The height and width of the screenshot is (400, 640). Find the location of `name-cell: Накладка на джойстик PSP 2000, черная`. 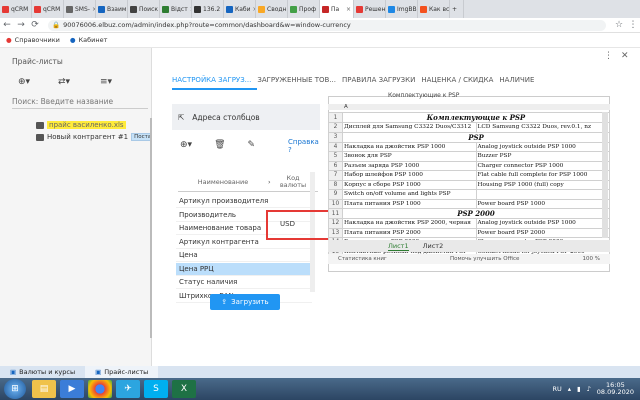

name-cell: Накладка на джойстик PSP 2000, черная is located at coordinates (409, 223).